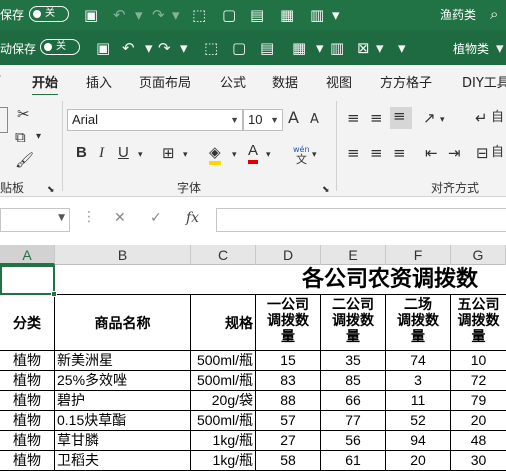 The height and width of the screenshot is (471, 506). I want to click on text-box-icon: ⊠, so click(363, 48).